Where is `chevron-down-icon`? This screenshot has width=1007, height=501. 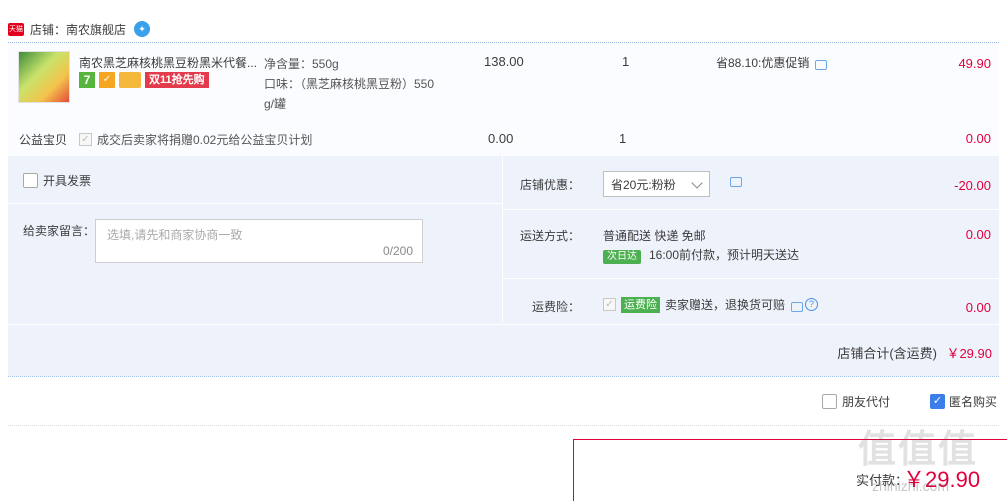
chevron-down-icon is located at coordinates (697, 183).